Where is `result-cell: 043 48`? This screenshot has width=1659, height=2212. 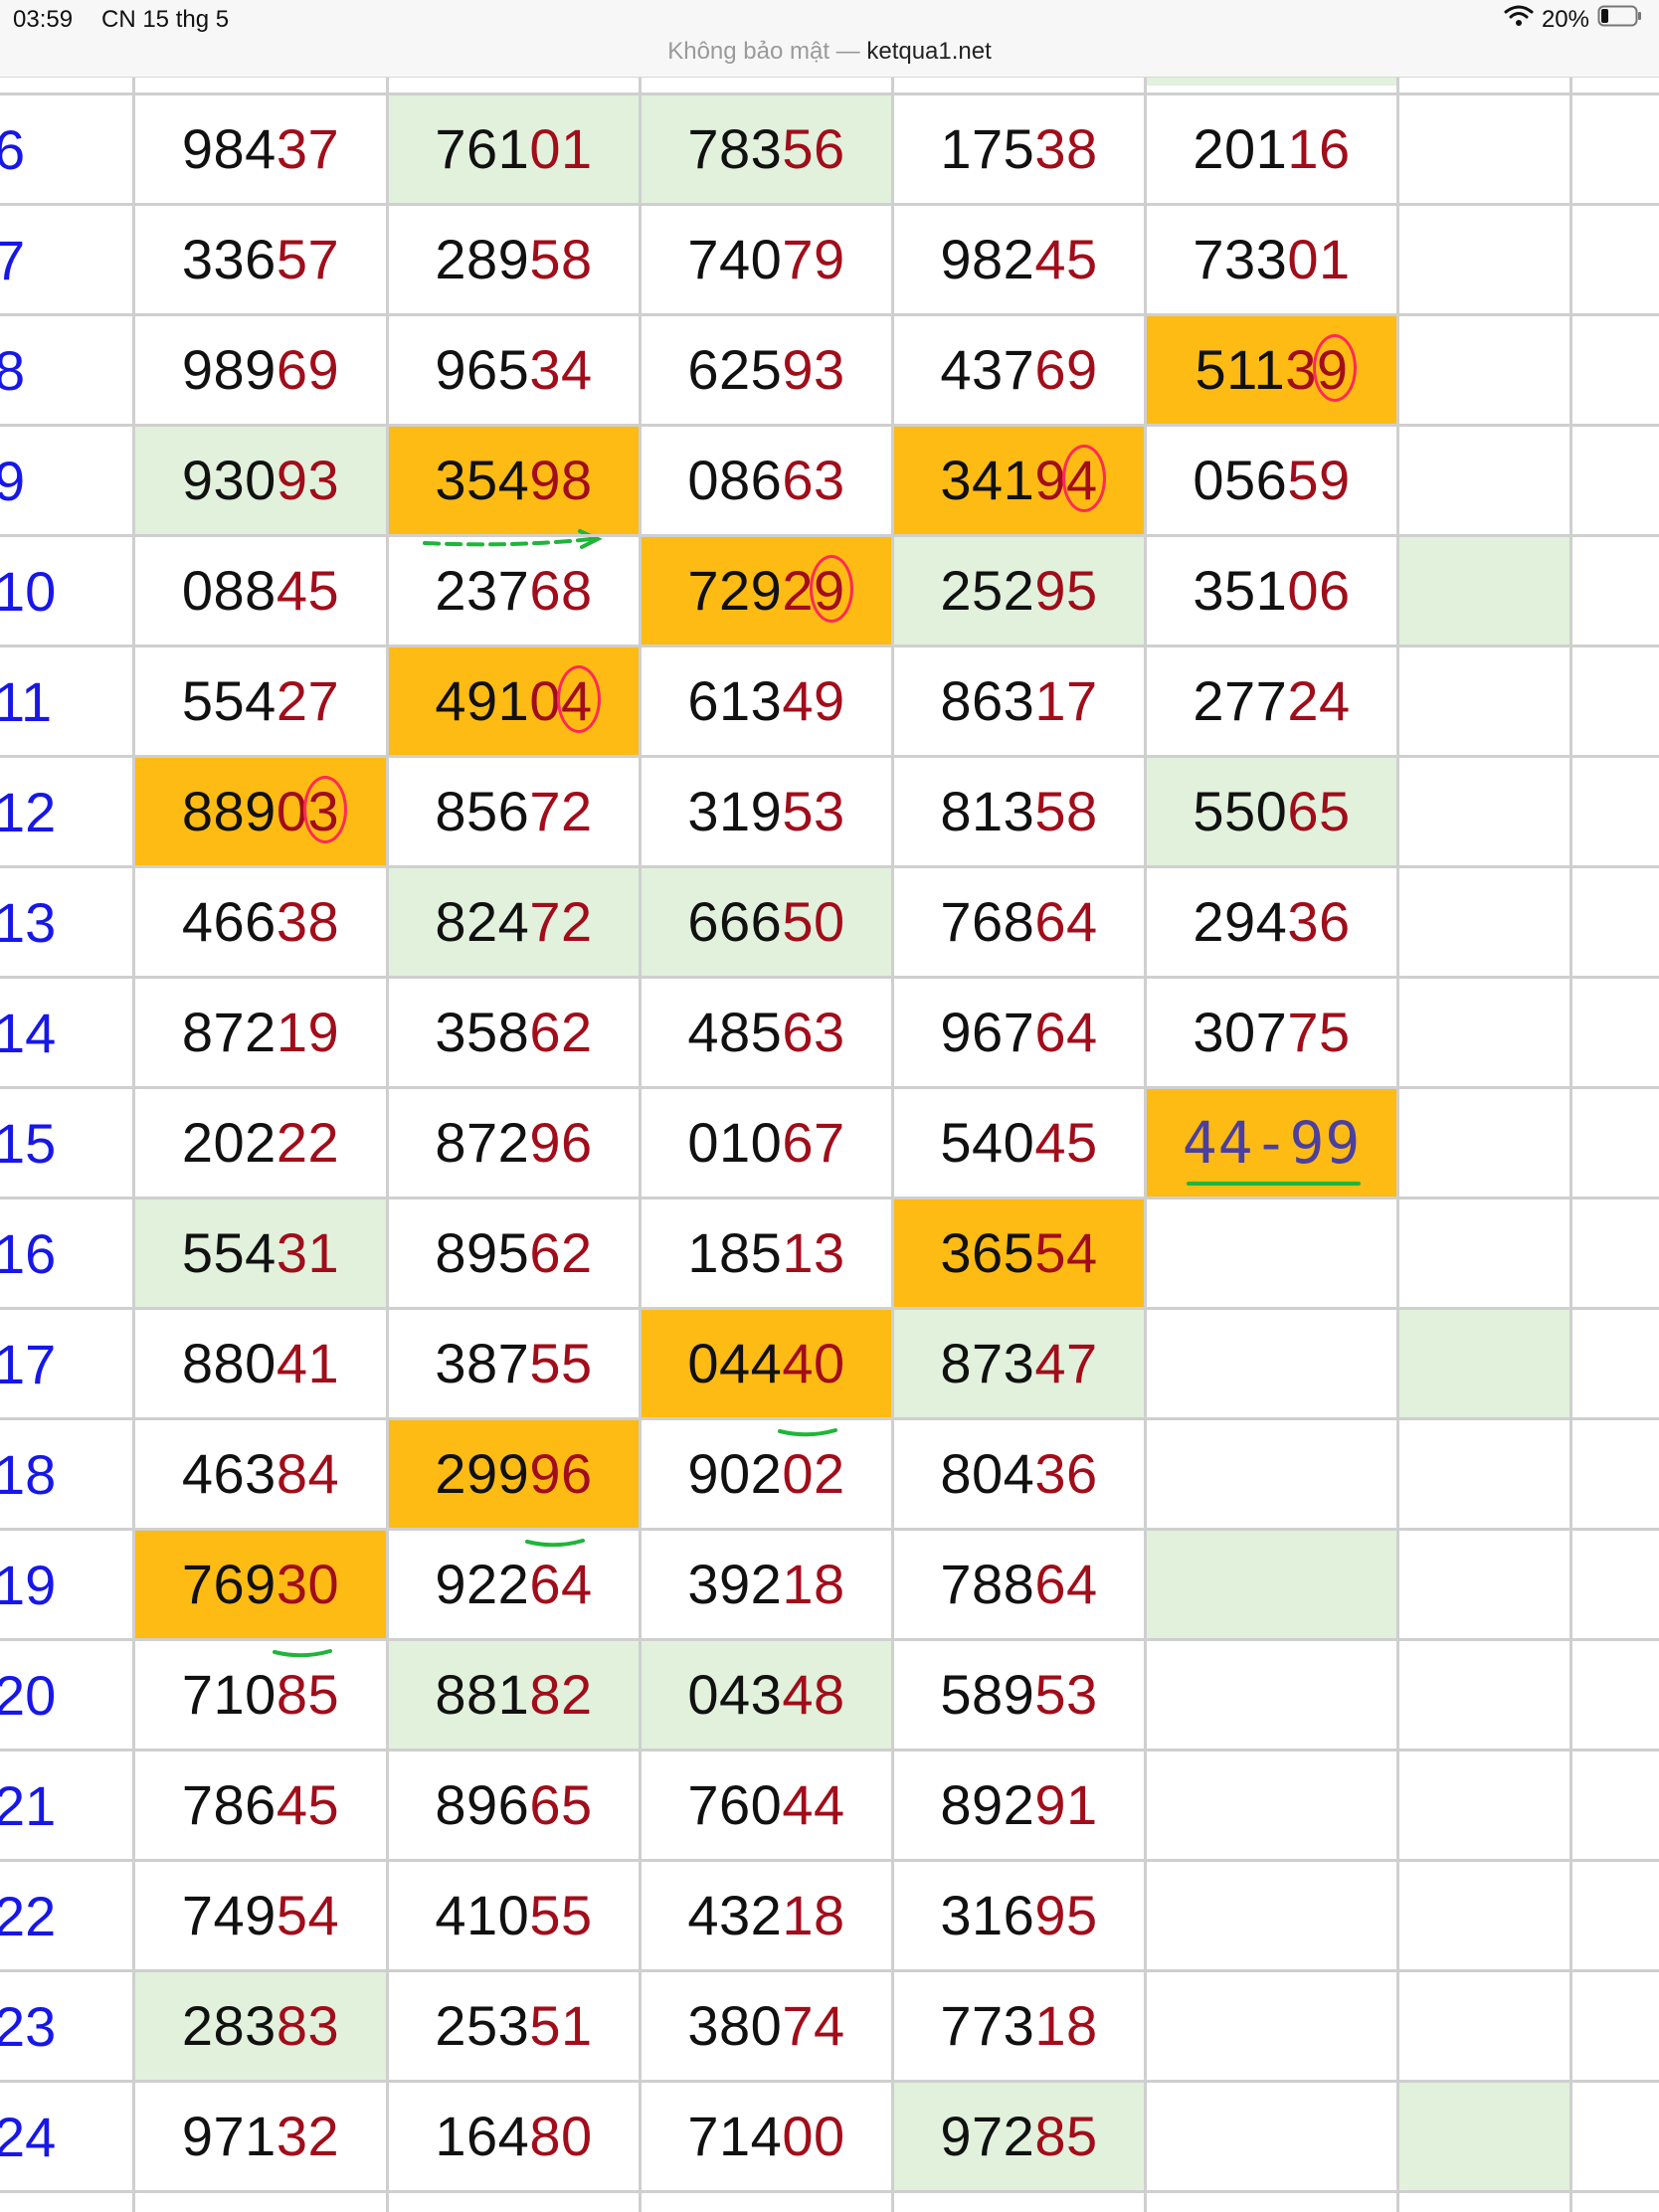
result-cell: 043 48 is located at coordinates (766, 1695).